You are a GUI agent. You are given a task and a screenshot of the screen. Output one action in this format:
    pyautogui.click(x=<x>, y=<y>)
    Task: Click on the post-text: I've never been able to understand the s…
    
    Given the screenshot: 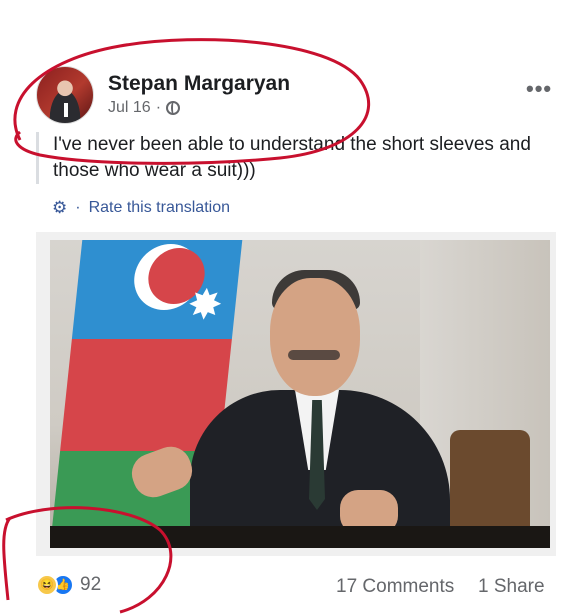 What is the action you would take?
    pyautogui.click(x=296, y=158)
    